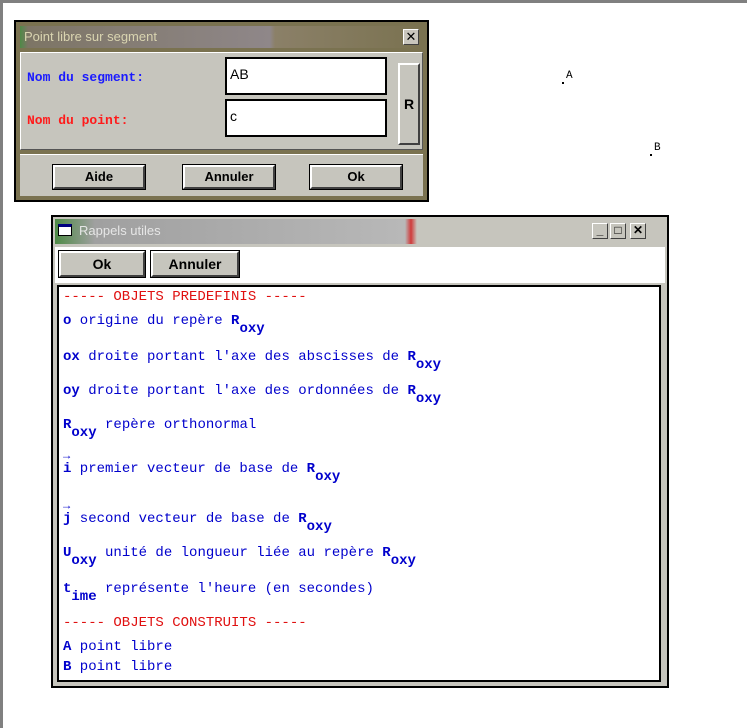 The image size is (747, 728). What do you see at coordinates (159, 429) in the screenshot?
I see `list-item: Roxy repère orthonormal` at bounding box center [159, 429].